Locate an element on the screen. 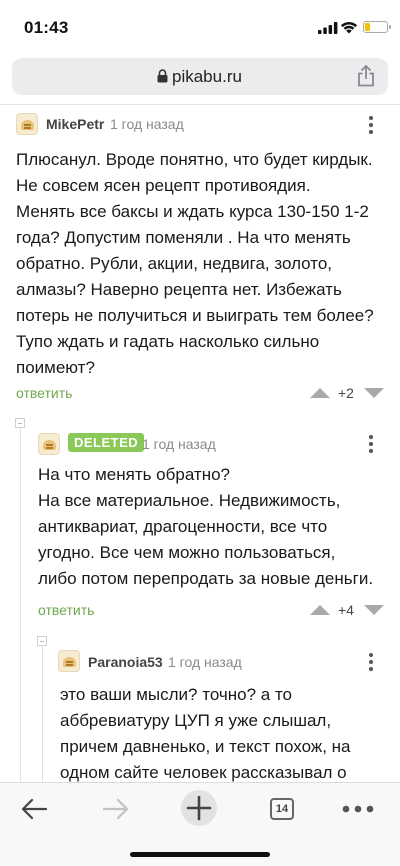 This screenshot has height=866, width=400. share-icon is located at coordinates (366, 76).